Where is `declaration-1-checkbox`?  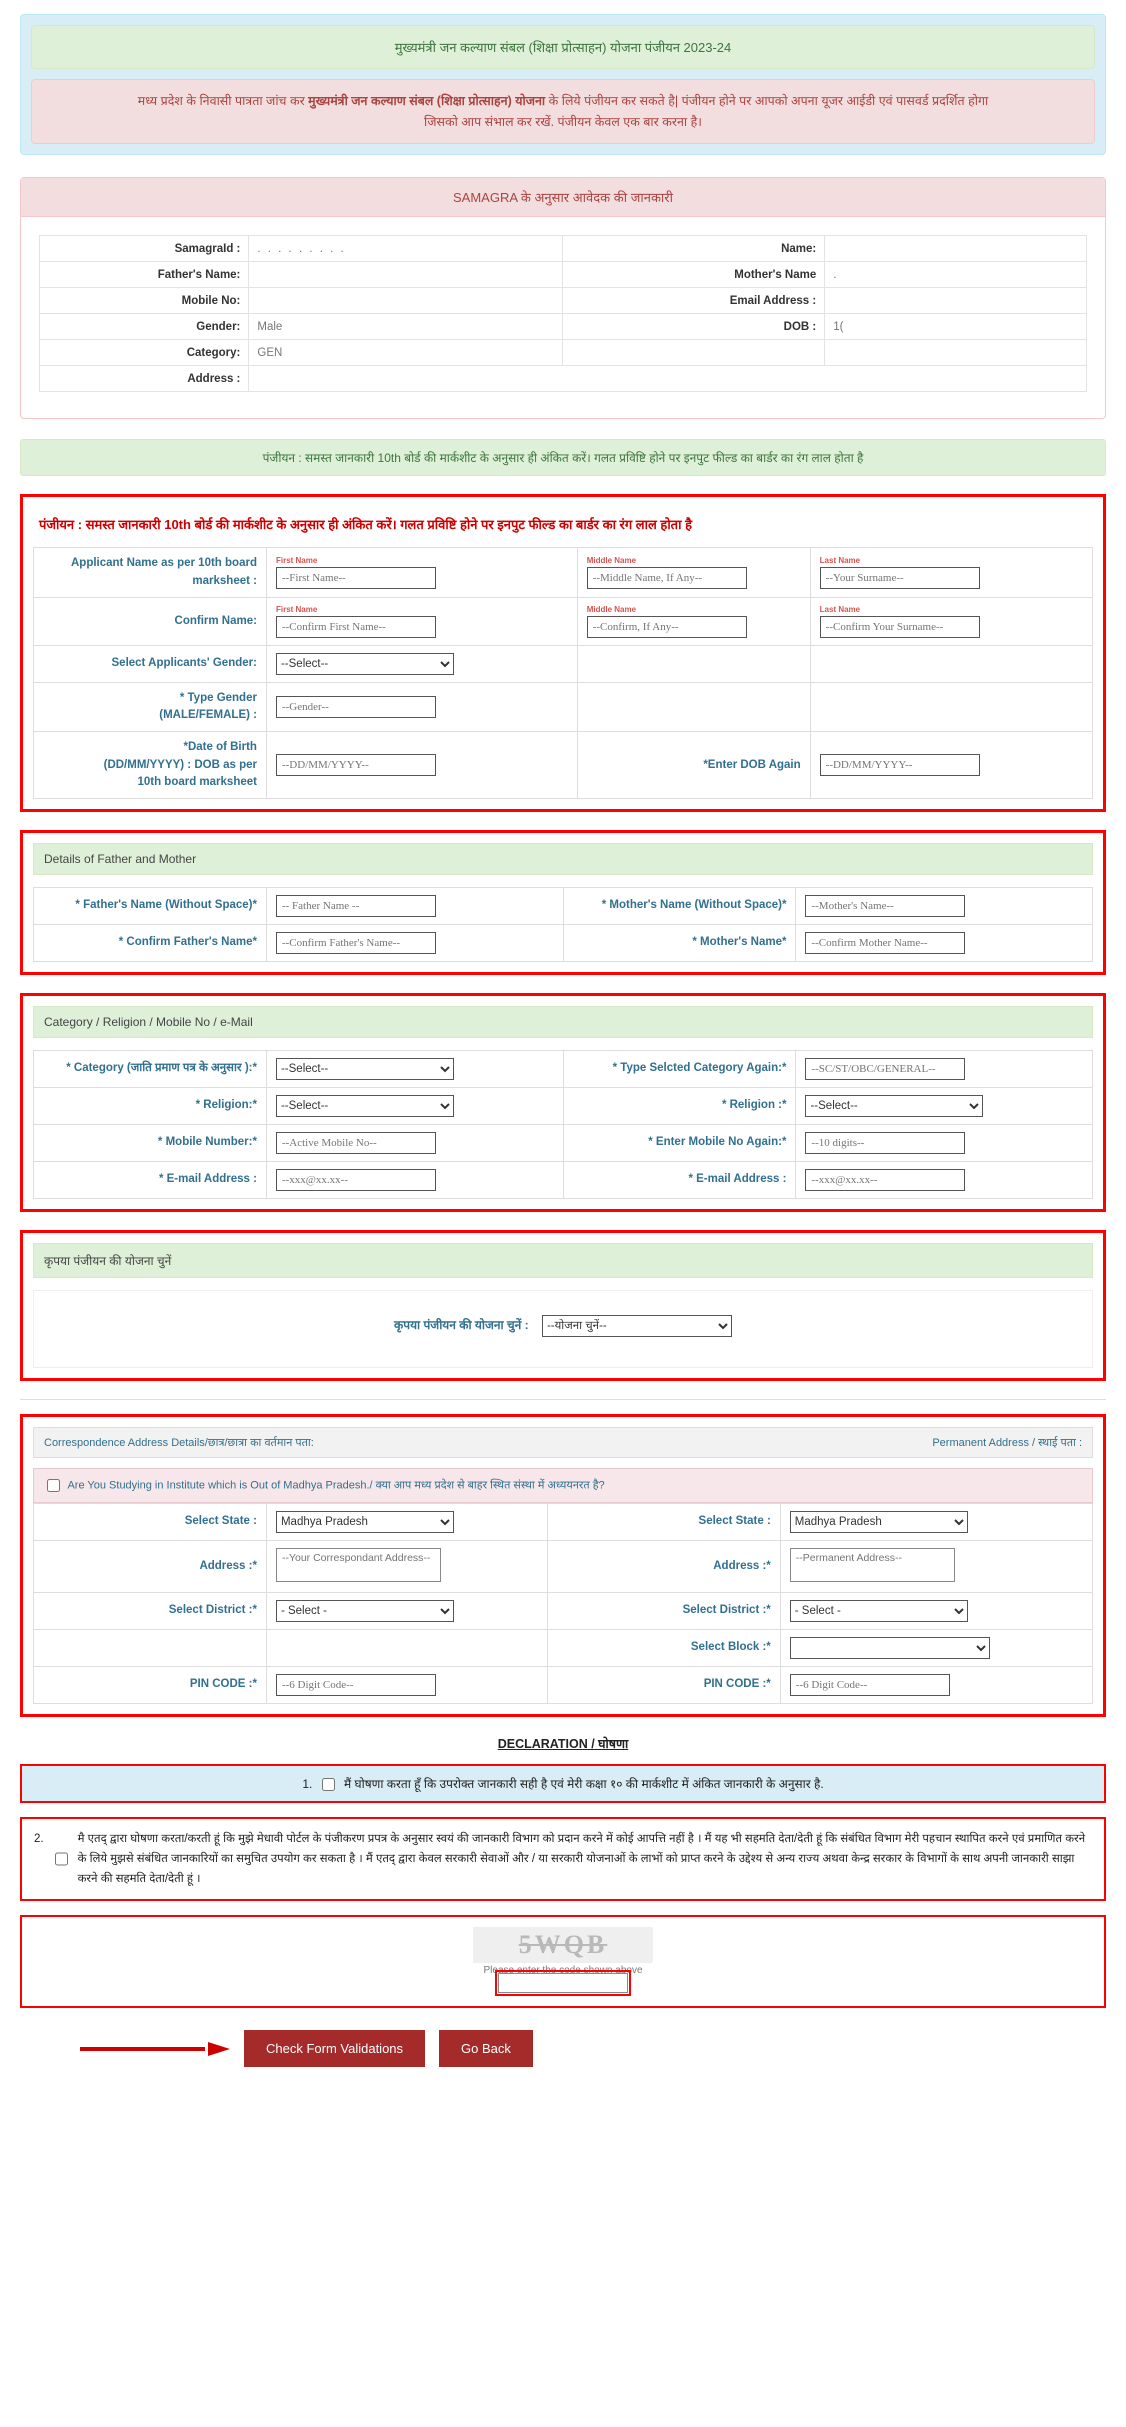
declaration-1-checkbox is located at coordinates (328, 1785).